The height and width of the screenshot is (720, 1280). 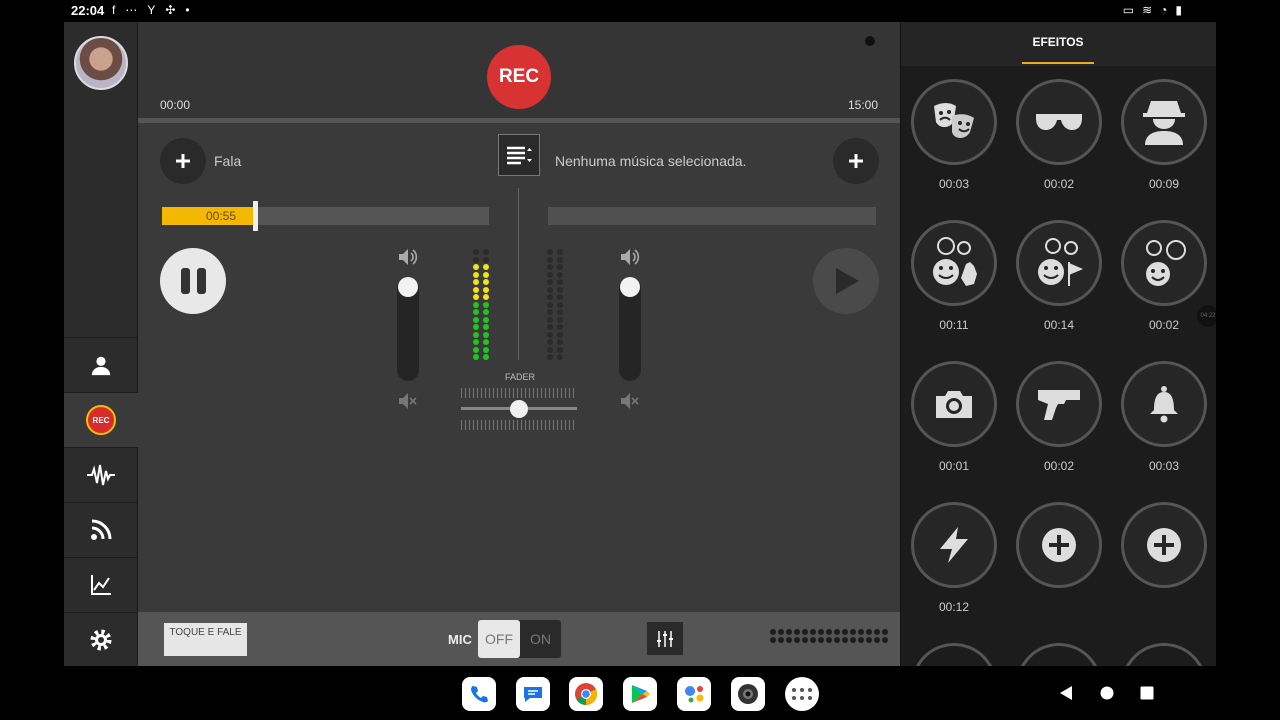 I want to click on waveform-icon, so click(x=101, y=475).